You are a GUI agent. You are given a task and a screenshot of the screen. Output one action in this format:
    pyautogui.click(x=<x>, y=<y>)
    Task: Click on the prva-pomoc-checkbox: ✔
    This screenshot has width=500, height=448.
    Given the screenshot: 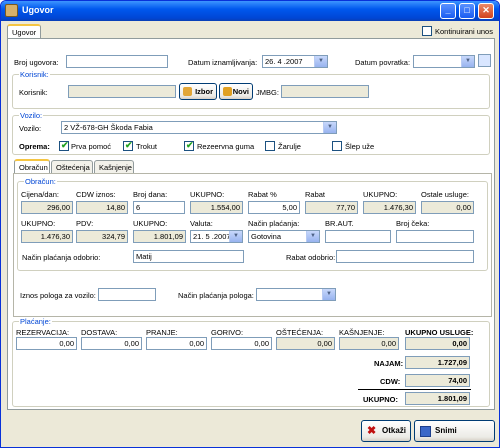 What is the action you would take?
    pyautogui.click(x=64, y=145)
    